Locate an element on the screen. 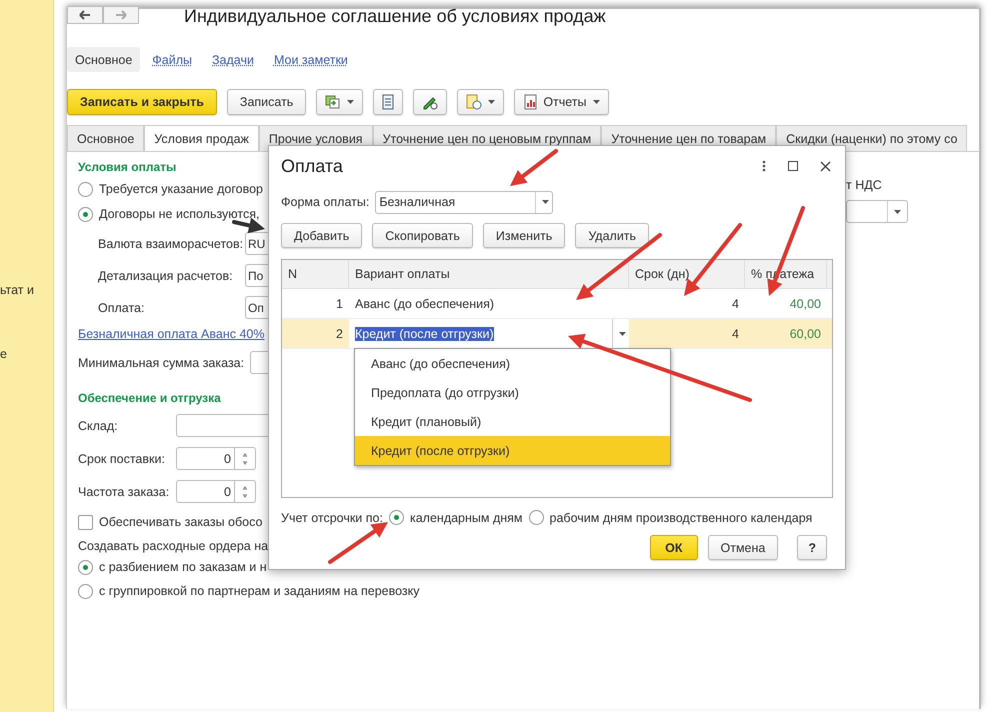  section-heading: Обеспечение и отгрузка is located at coordinates (149, 398).